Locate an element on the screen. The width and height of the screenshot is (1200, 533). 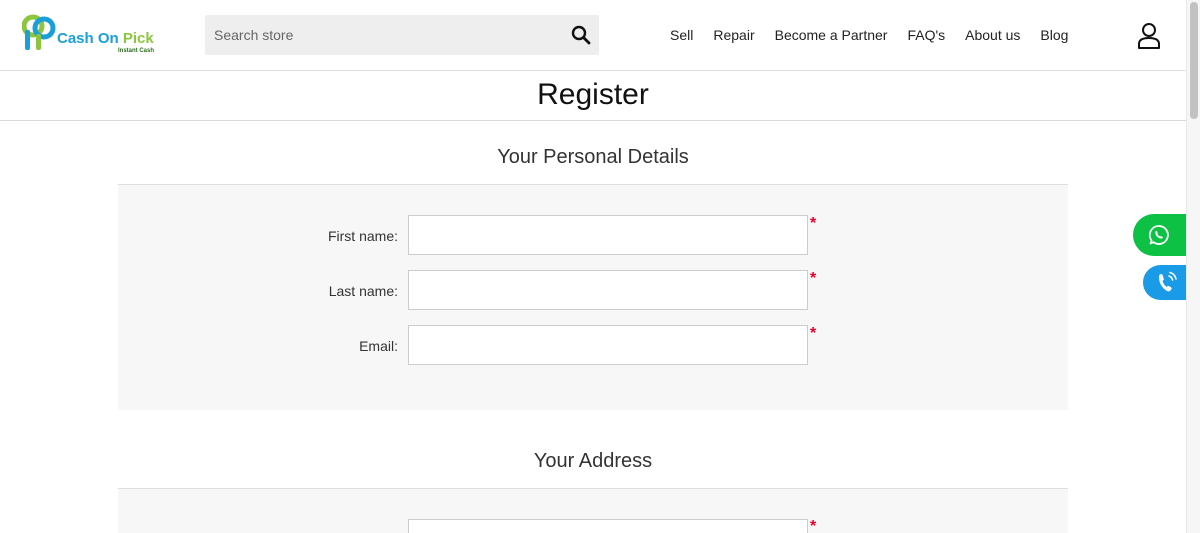
whatsapp-button is located at coordinates (1159, 235).